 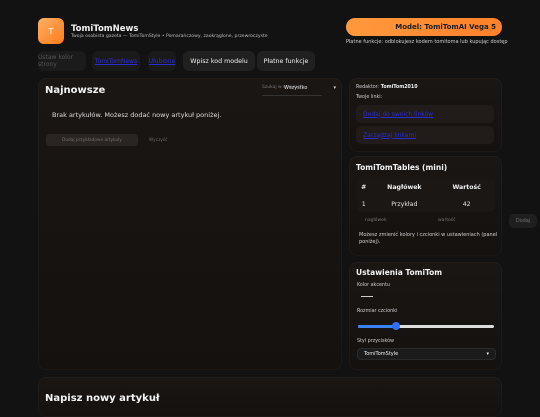 I want to click on font-size-slider, so click(x=426, y=326).